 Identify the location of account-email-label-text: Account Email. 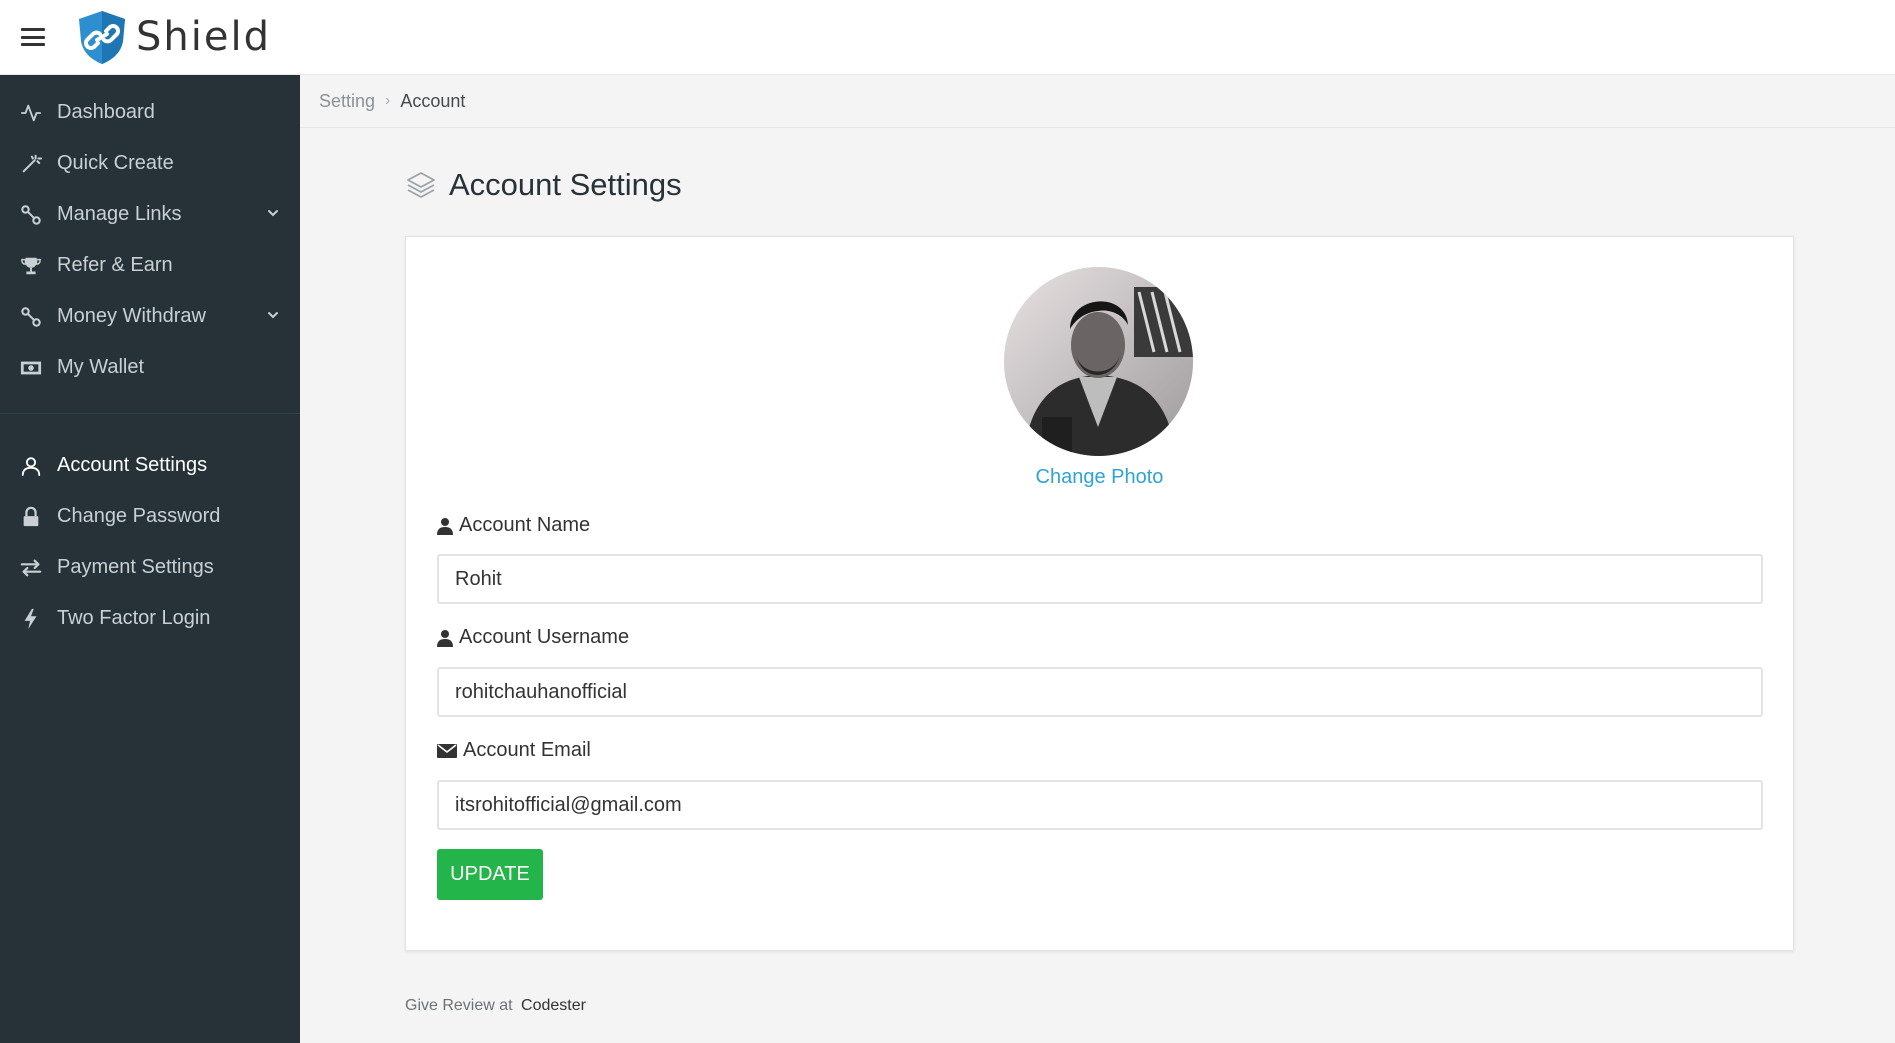
(527, 750).